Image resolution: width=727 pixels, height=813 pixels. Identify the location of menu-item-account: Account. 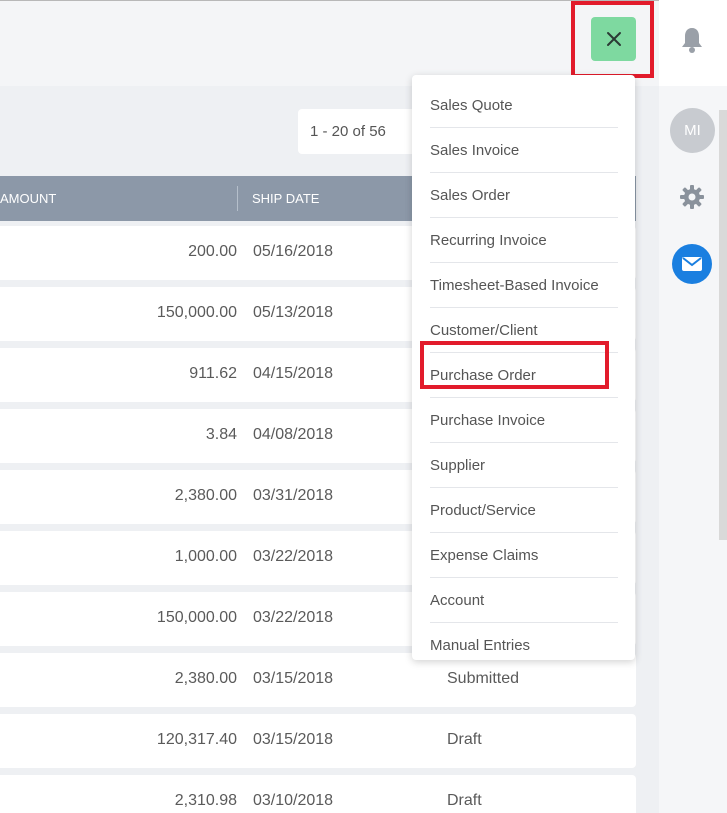
(524, 600).